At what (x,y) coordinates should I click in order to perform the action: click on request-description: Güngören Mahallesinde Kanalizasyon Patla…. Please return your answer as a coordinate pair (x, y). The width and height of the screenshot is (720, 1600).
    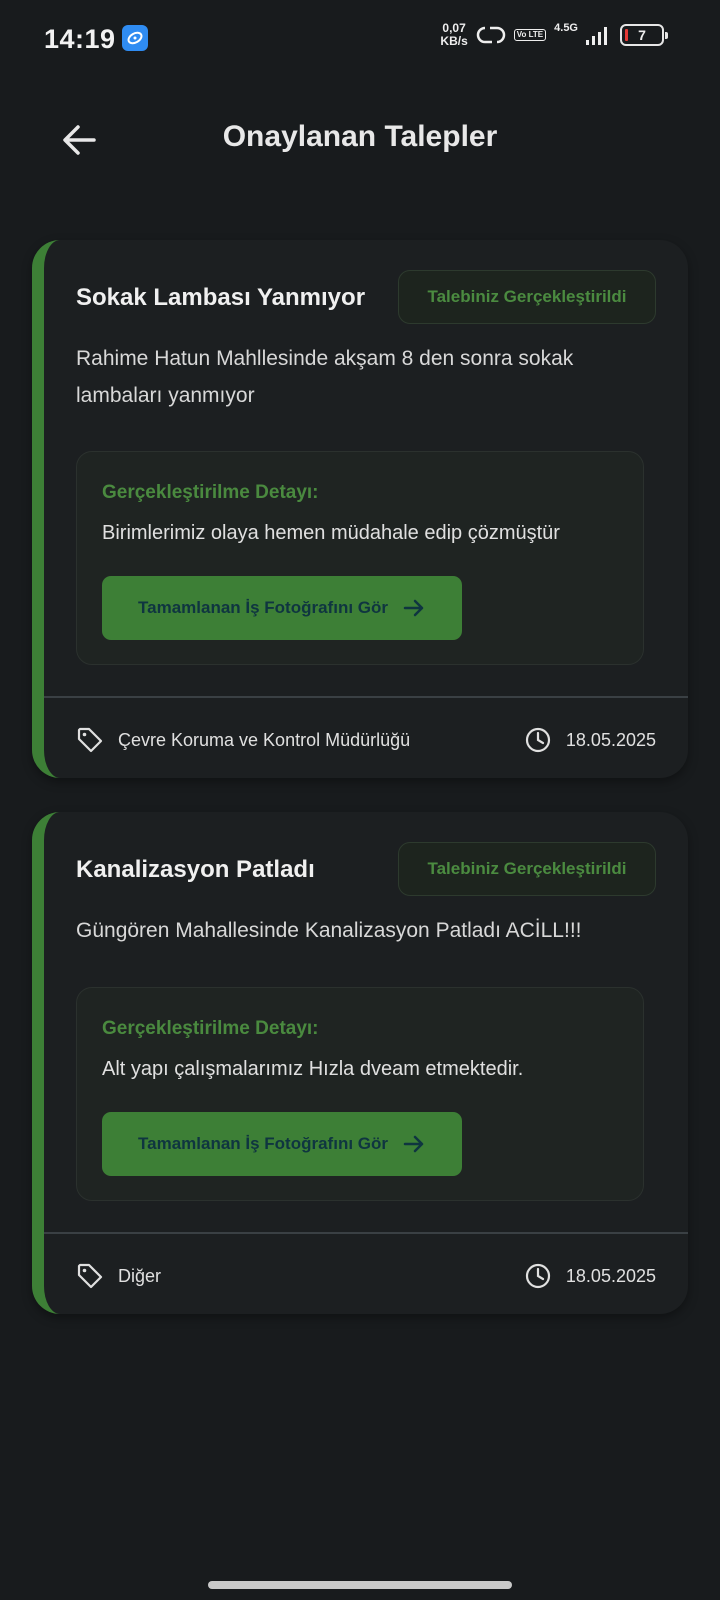
    Looking at the image, I should click on (329, 930).